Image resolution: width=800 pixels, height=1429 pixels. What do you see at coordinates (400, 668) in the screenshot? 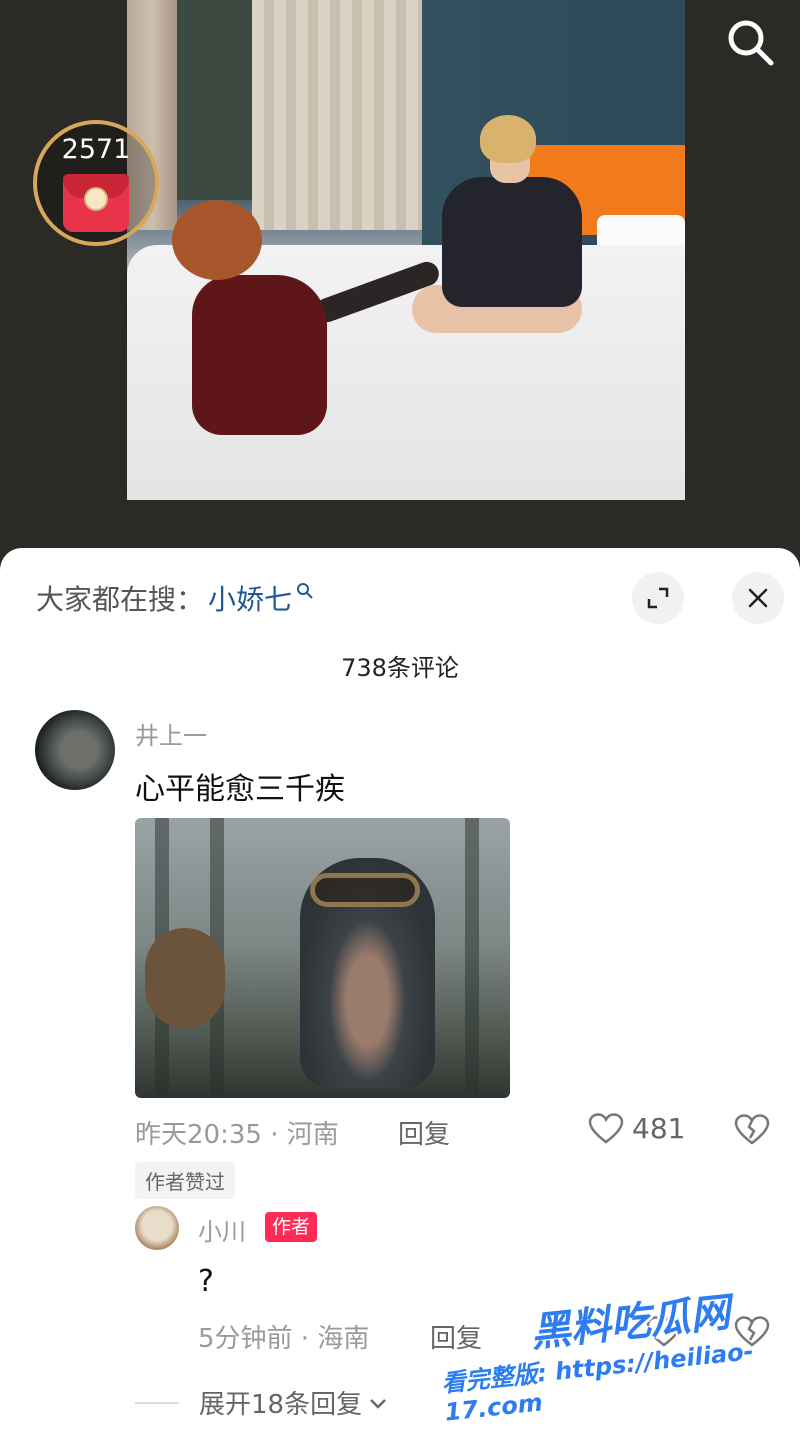
I see `comment-count: 738条评论` at bounding box center [400, 668].